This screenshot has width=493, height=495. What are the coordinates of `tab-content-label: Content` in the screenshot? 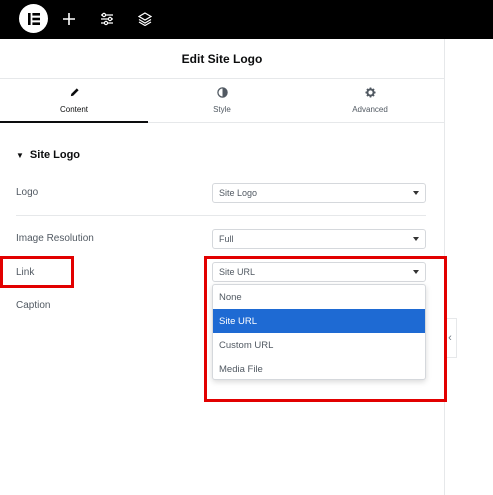 It's located at (74, 109).